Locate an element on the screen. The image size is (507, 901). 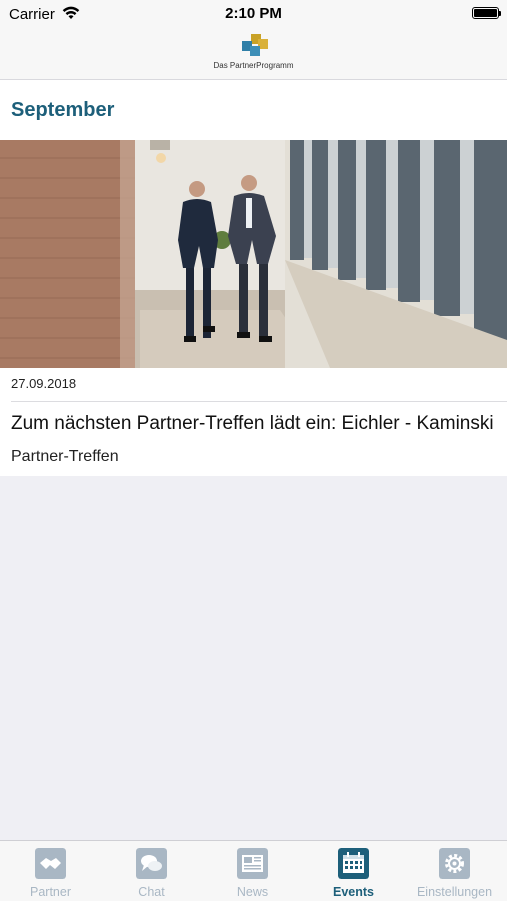
nav-header: Das PartnerProgramm is located at coordinates (253, 54).